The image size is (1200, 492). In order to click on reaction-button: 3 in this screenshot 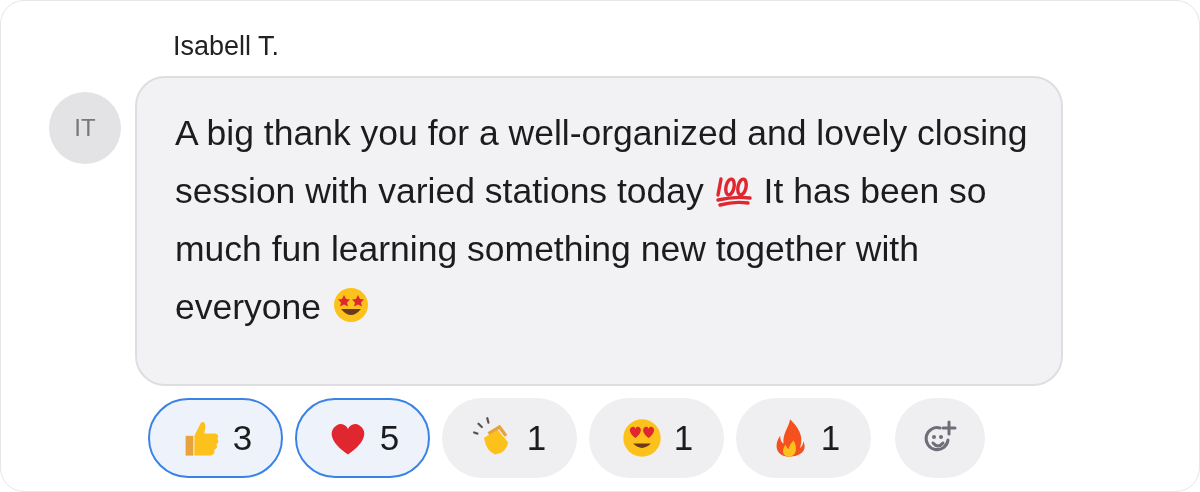, I will do `click(215, 438)`.